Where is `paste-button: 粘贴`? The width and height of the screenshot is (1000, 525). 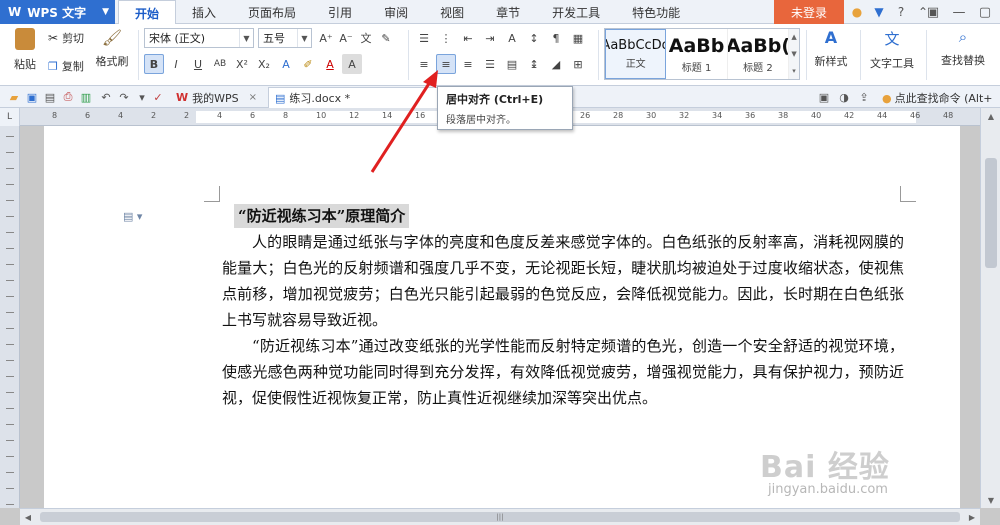
paste-button: 粘贴 is located at coordinates (25, 50).